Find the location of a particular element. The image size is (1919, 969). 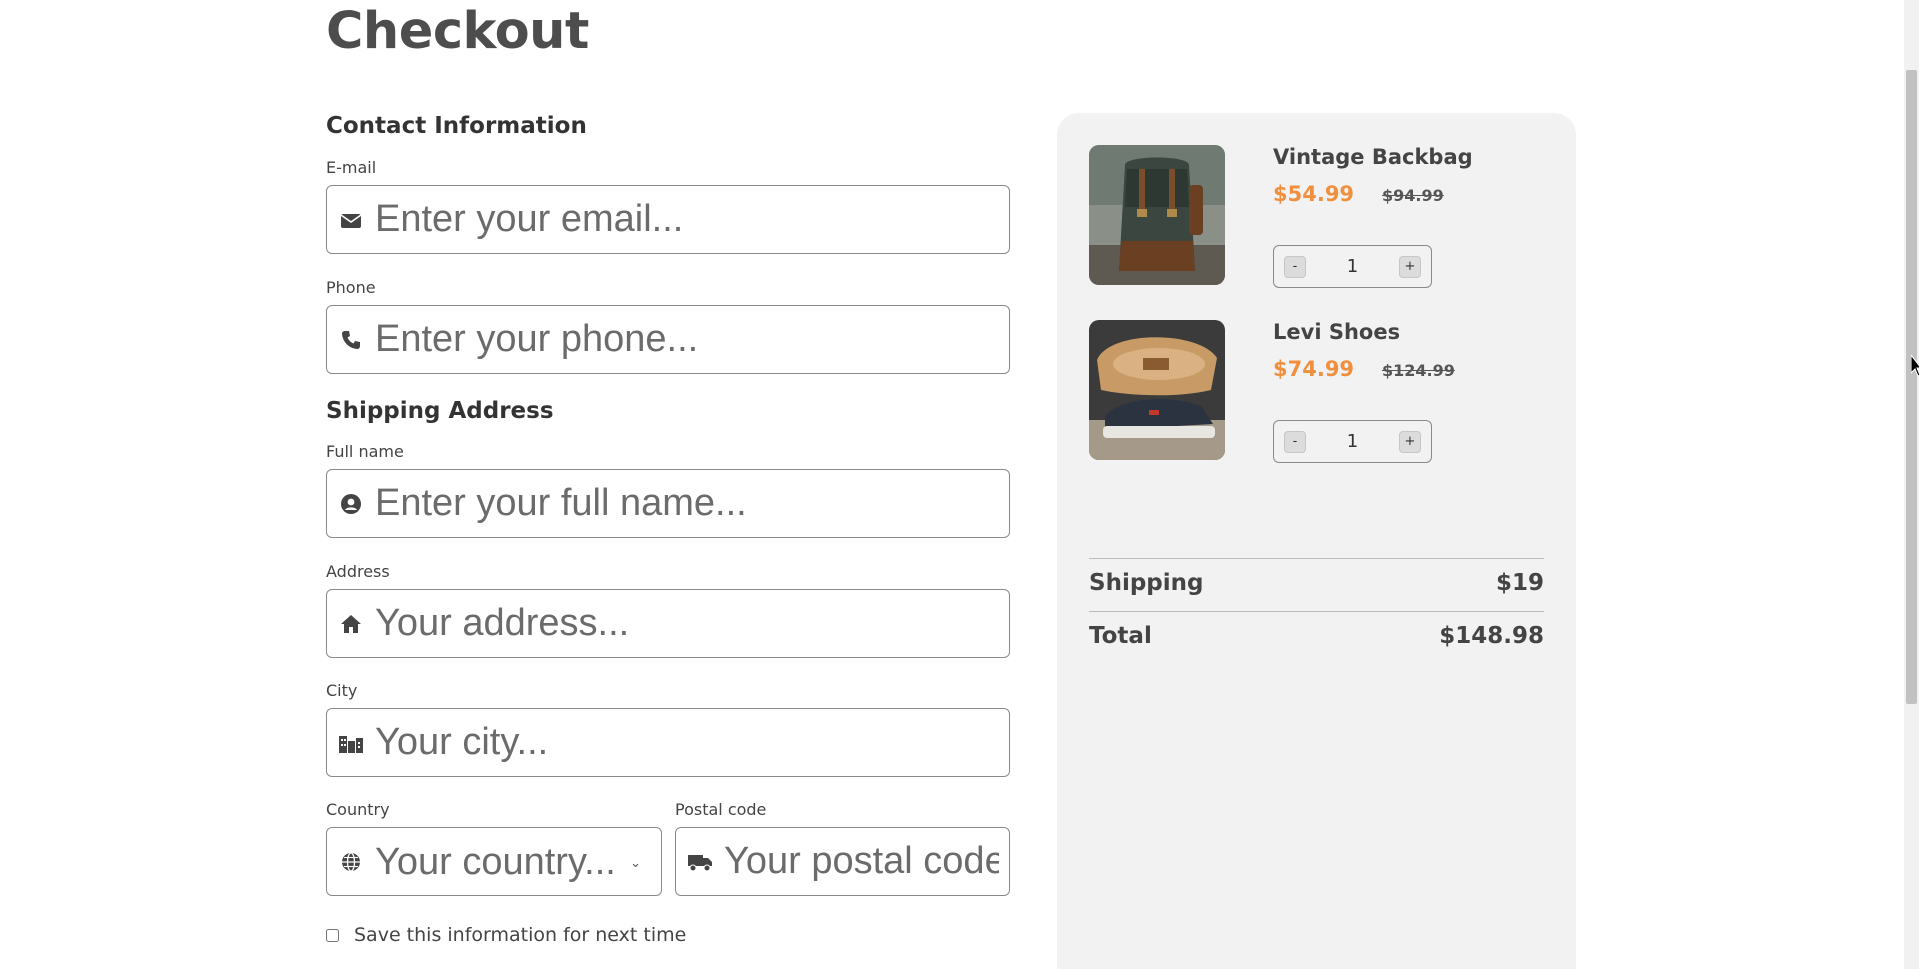

save-info-row: Save this information for next time is located at coordinates (506, 935).